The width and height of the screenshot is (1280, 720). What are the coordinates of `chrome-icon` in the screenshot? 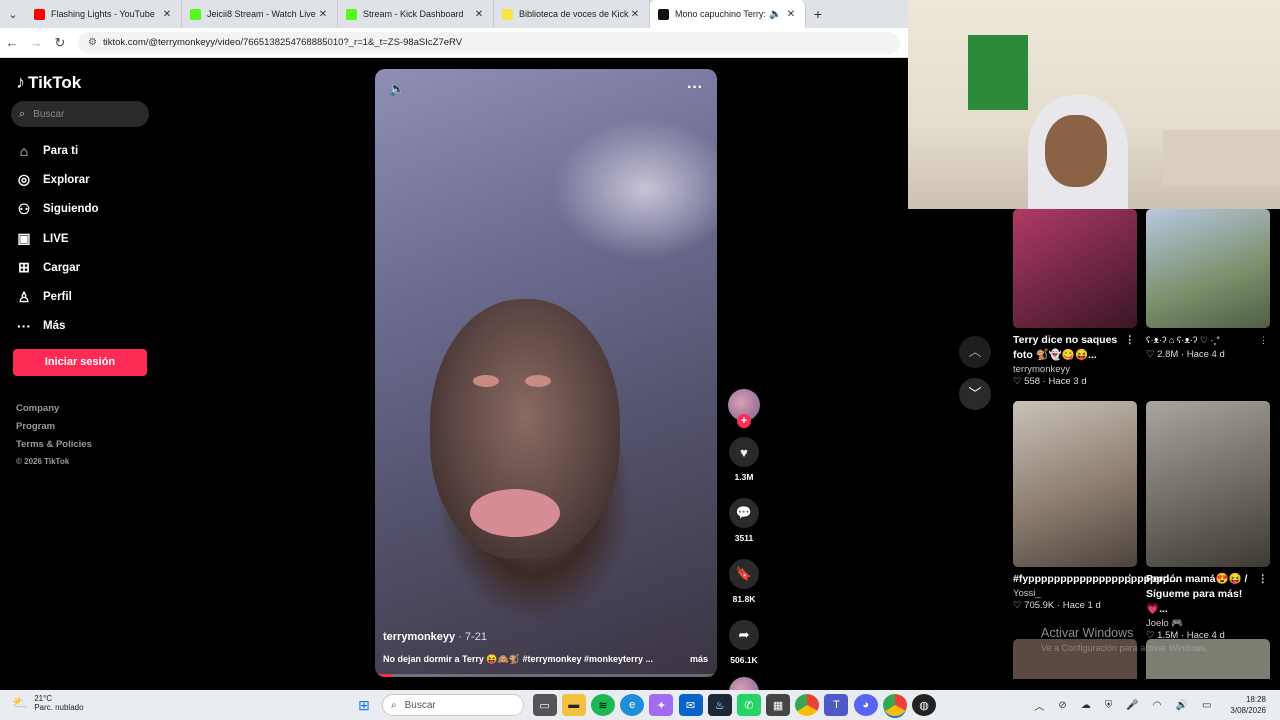 It's located at (807, 705).